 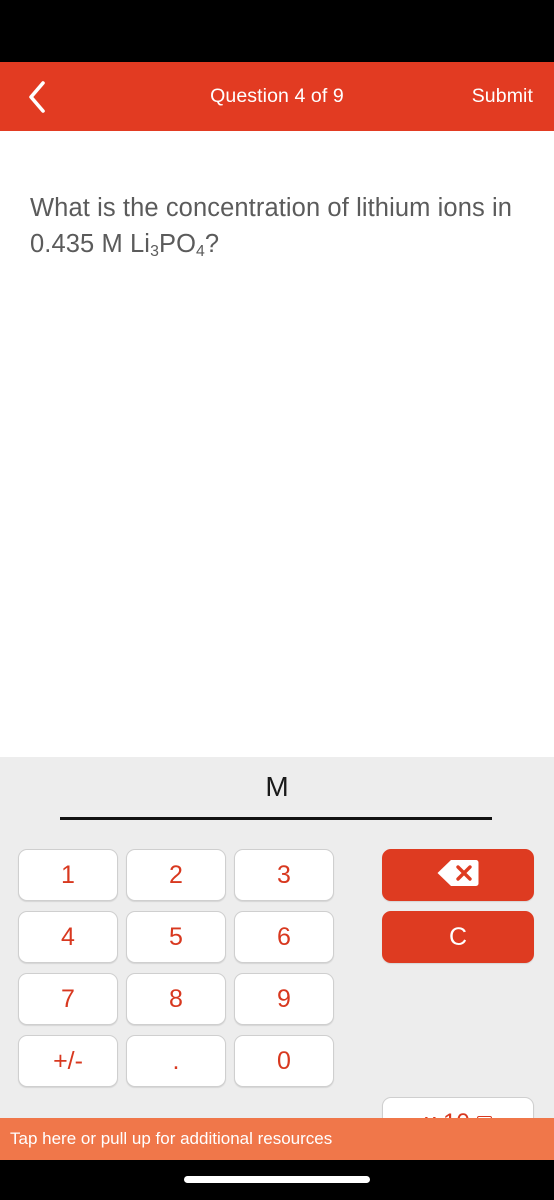 I want to click on key-plus-minus-label: +/-, so click(x=68, y=1060).